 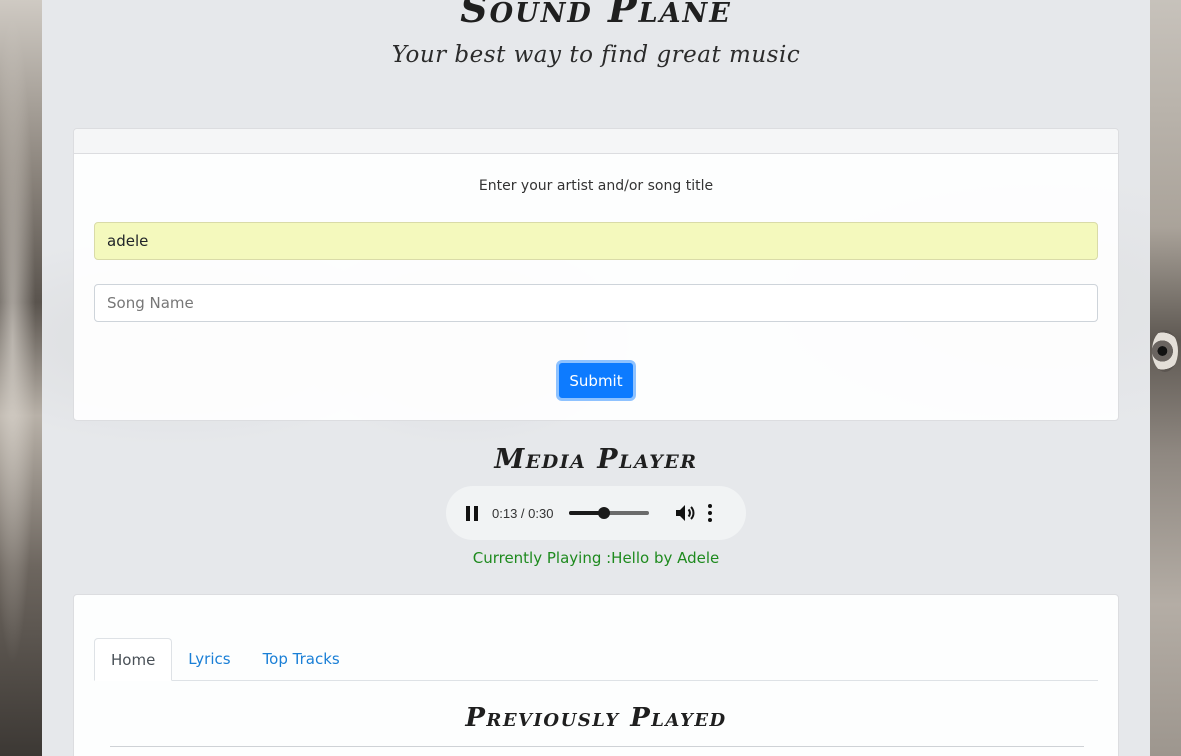 I want to click on audio-player: 0:13 / 0:30, so click(x=596, y=513).